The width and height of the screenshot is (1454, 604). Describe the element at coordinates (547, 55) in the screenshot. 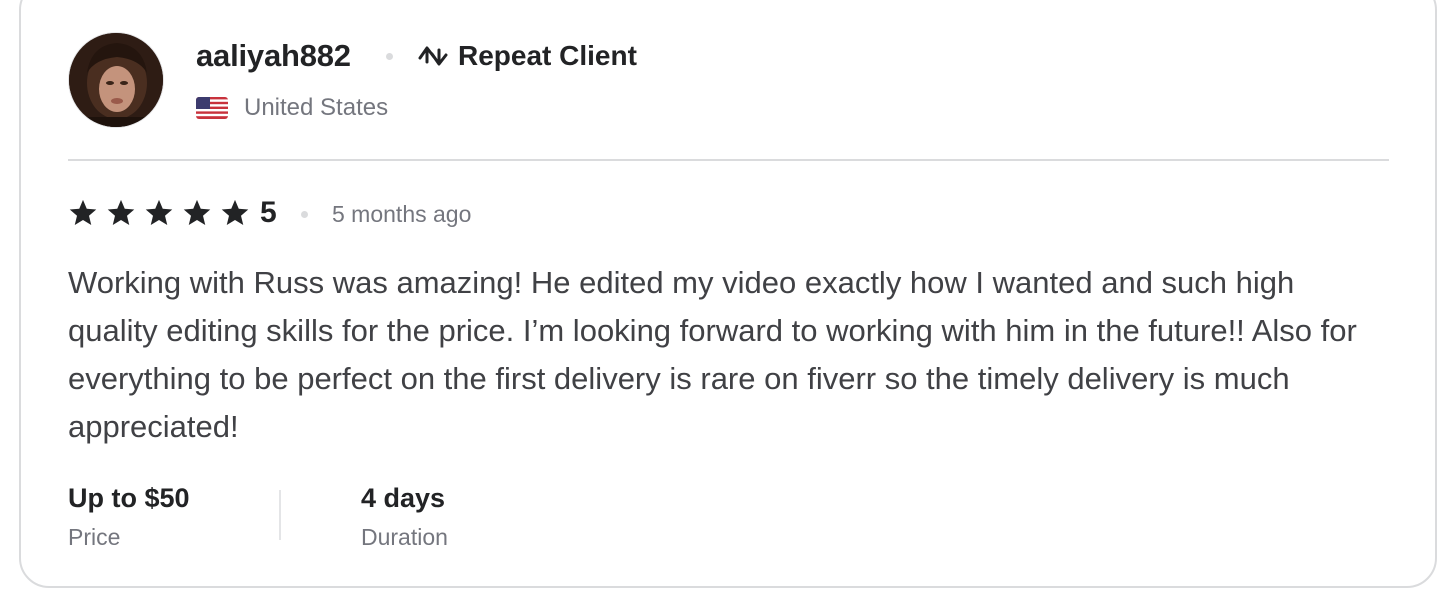

I see `repeat-client-label: Repeat Client` at that location.